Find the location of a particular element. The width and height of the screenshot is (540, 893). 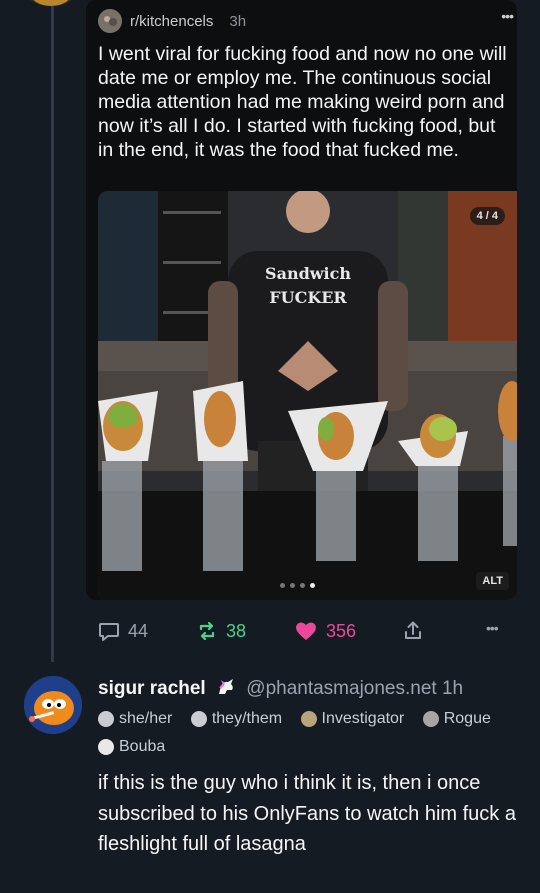

reply-avatar is located at coordinates (53, 705).